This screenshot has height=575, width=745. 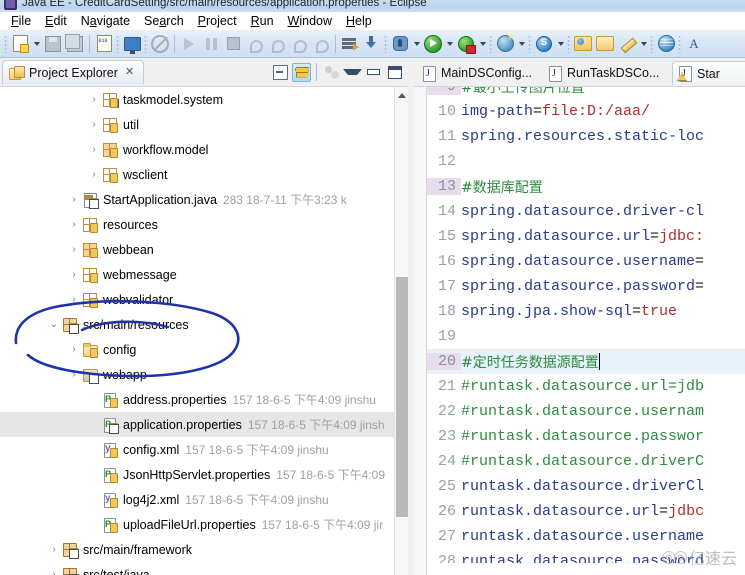 What do you see at coordinates (627, 44) in the screenshot?
I see `annotation-button` at bounding box center [627, 44].